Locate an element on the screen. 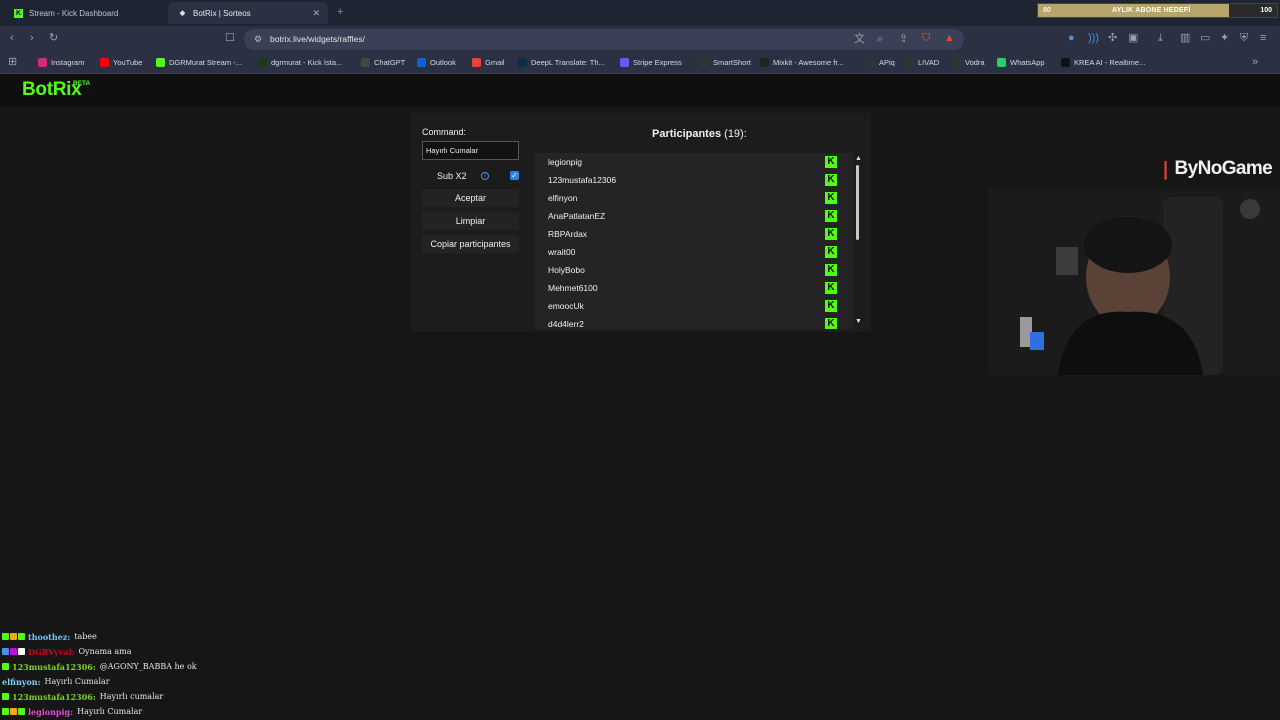  bookmark-item: WhatsApp is located at coordinates (1021, 62).